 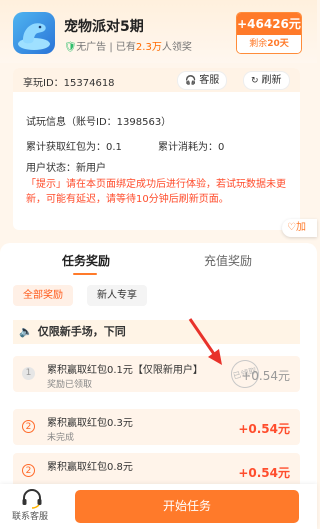 I want to click on claimed-suffix: 人领奖, so click(x=176, y=47).